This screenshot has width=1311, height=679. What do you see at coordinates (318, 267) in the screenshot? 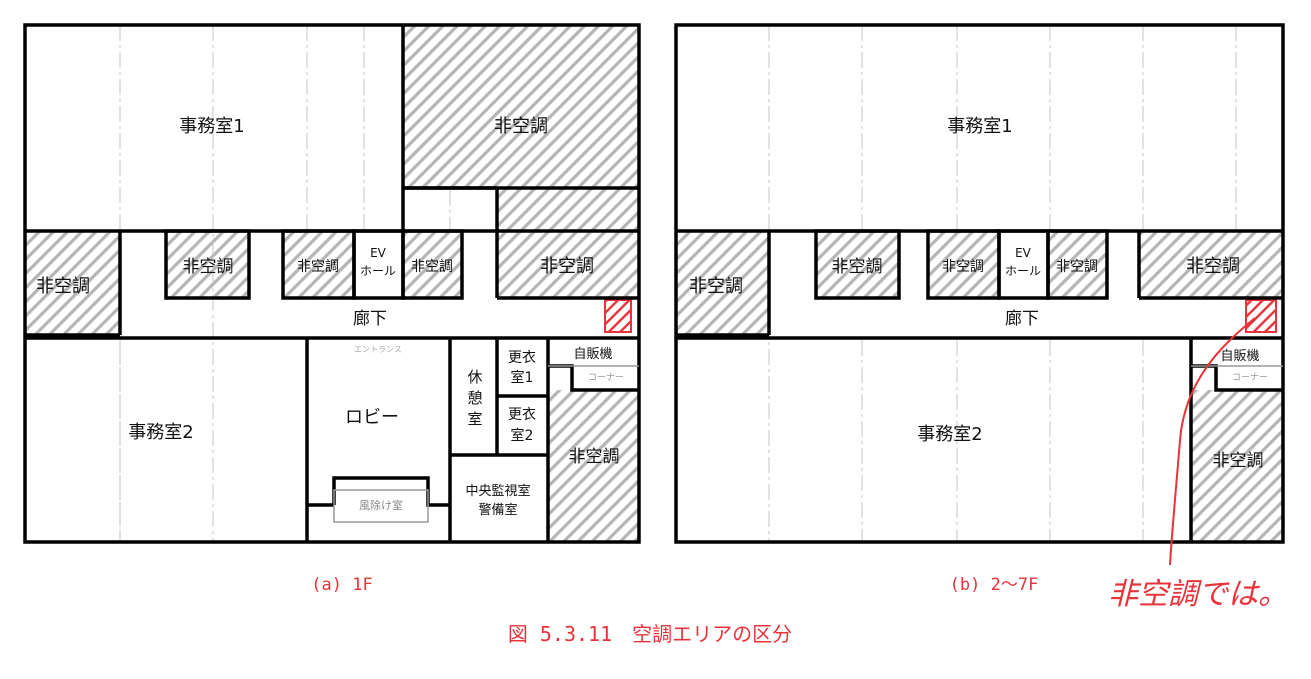
I see `non-ac-label-room-2: 非空調` at bounding box center [318, 267].